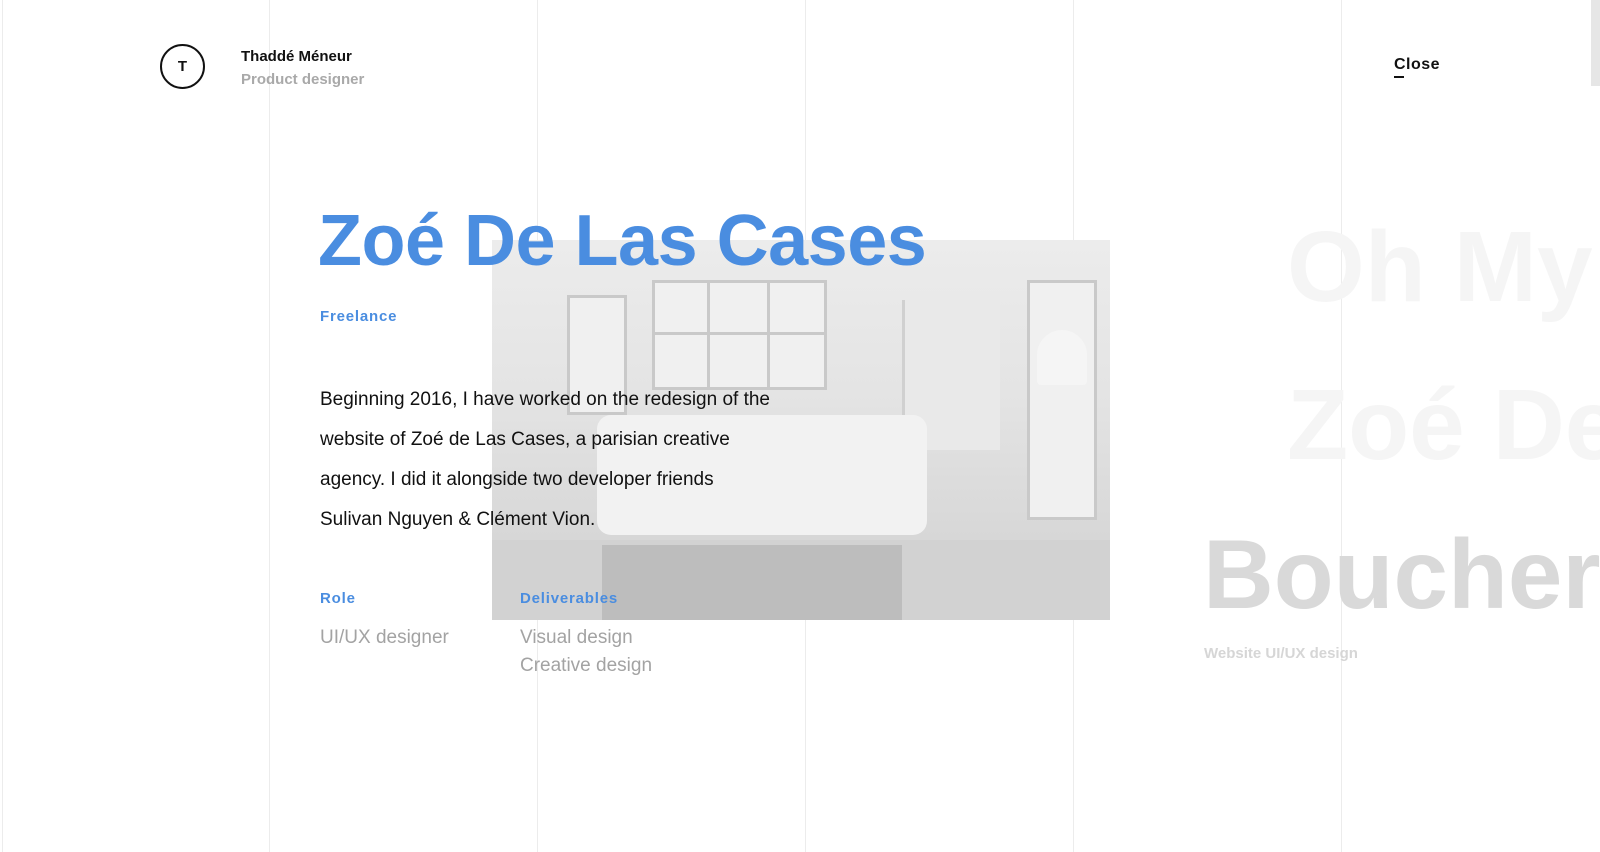  What do you see at coordinates (1401, 574) in the screenshot?
I see `project-list-item-active: Boucher` at bounding box center [1401, 574].